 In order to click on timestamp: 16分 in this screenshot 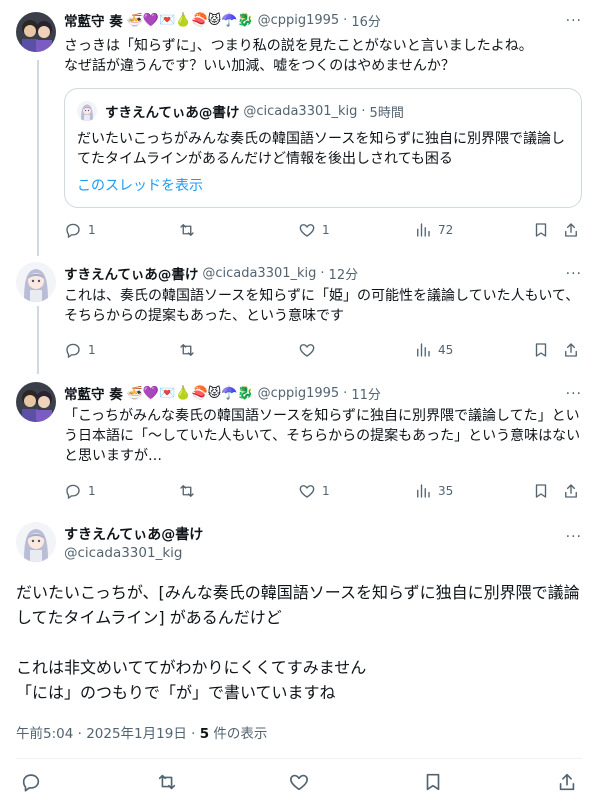, I will do `click(366, 20)`.